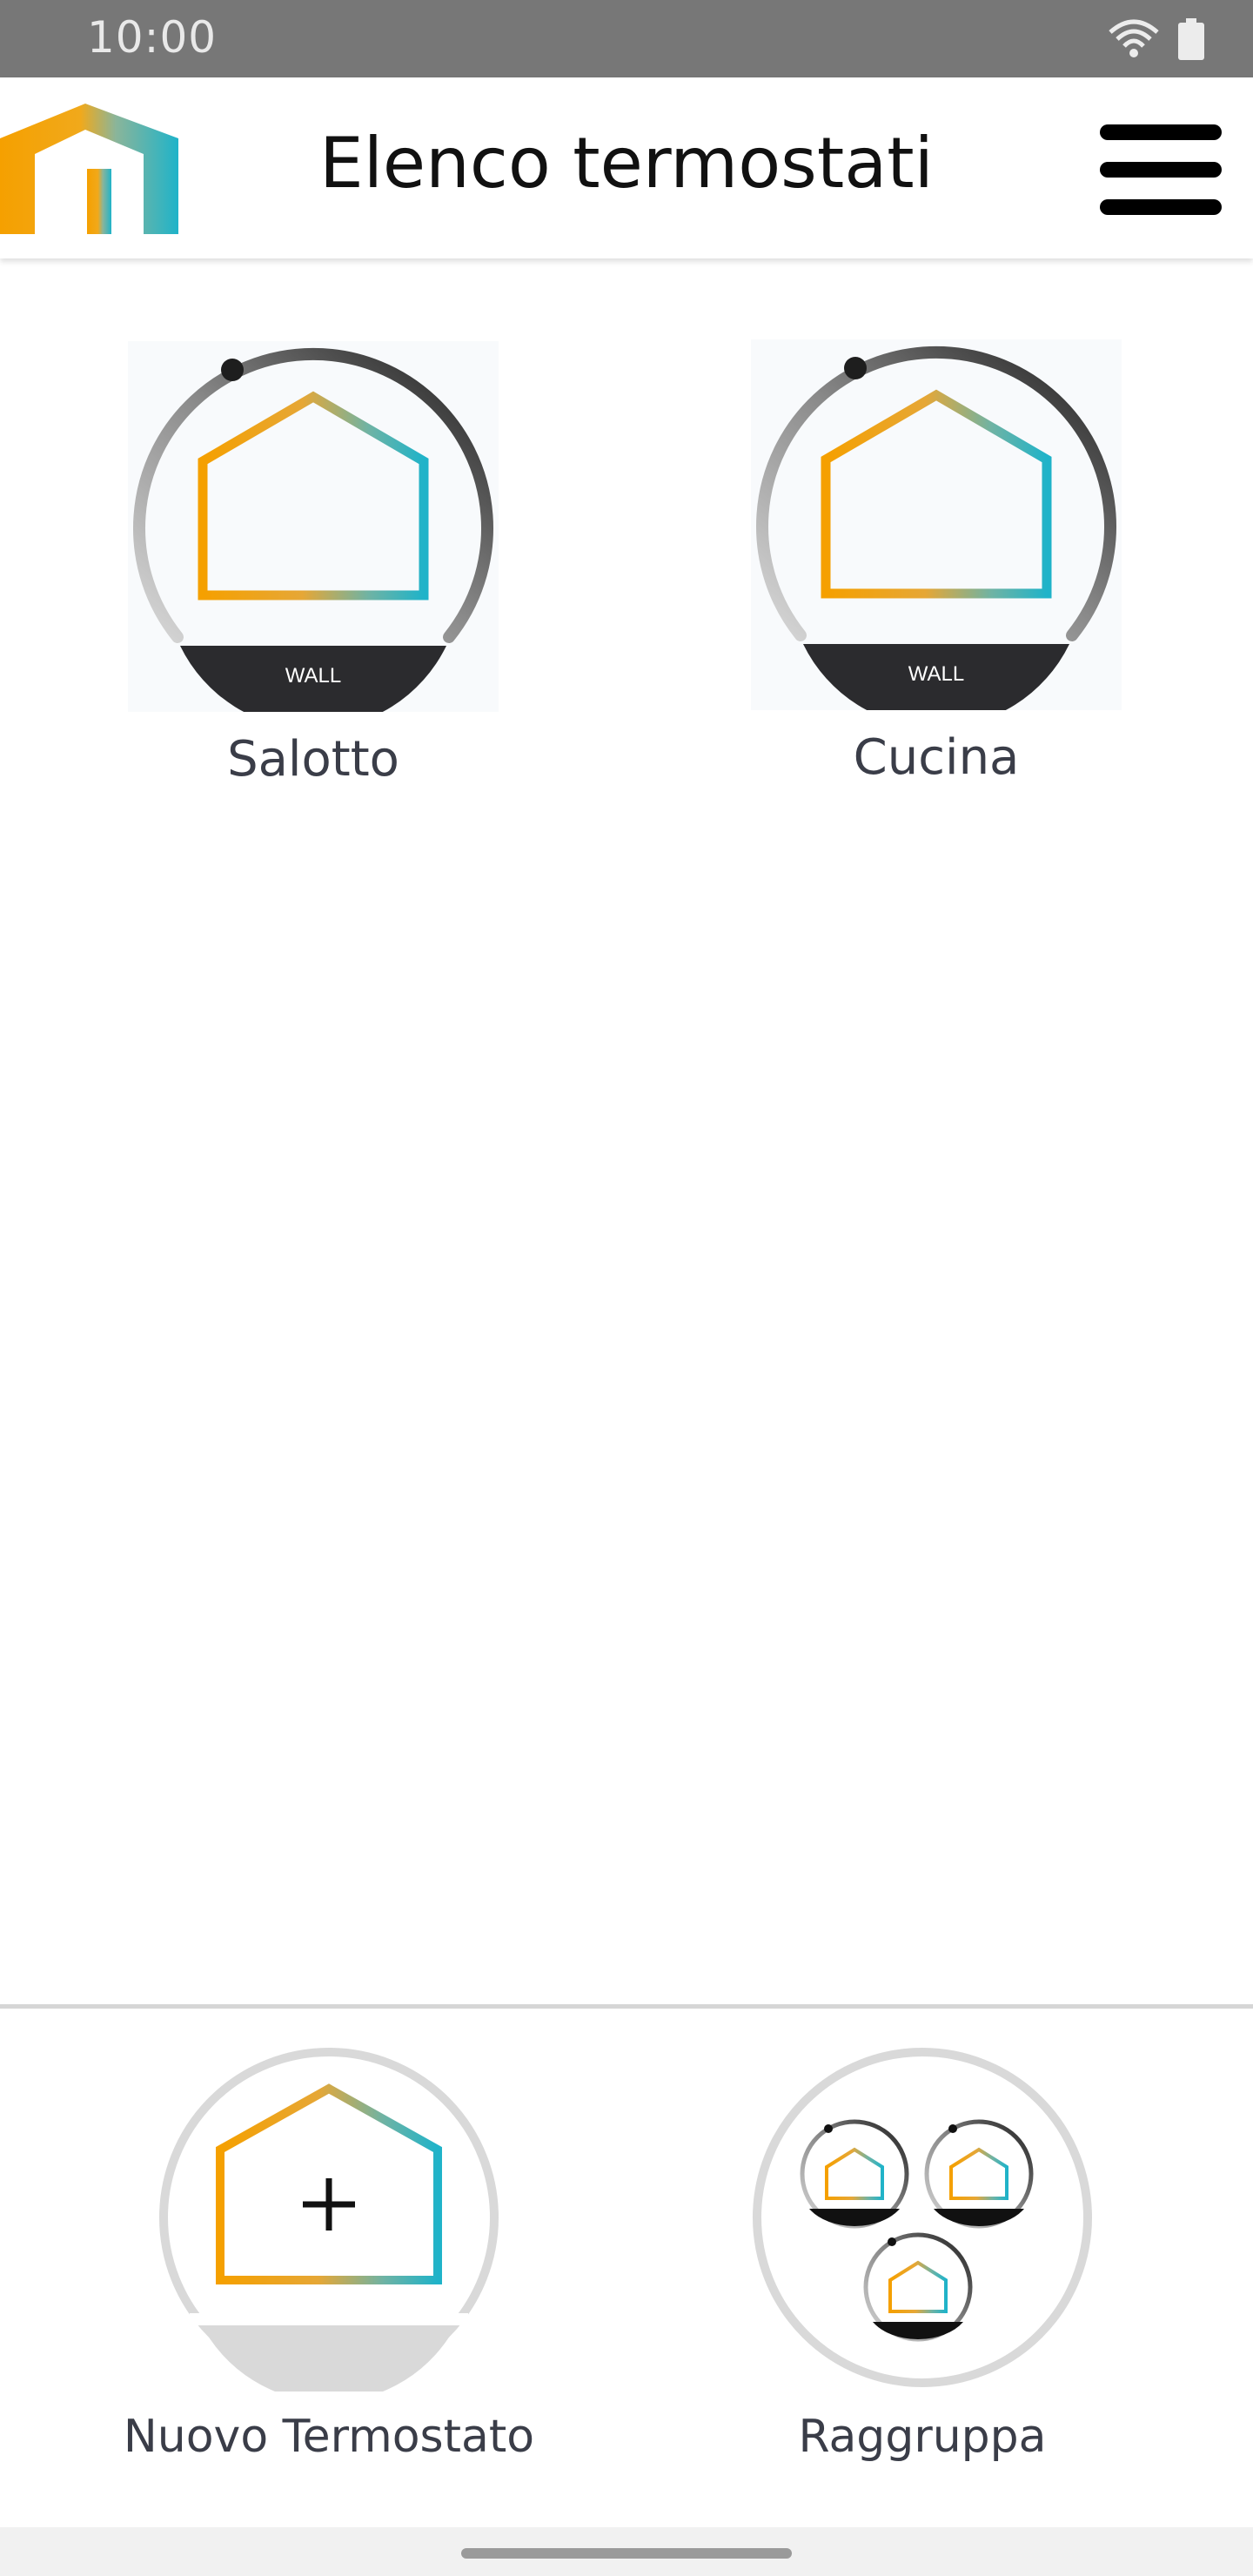 Image resolution: width=1253 pixels, height=2576 pixels. What do you see at coordinates (626, 38) in the screenshot?
I see `status-bar: 10:00` at bounding box center [626, 38].